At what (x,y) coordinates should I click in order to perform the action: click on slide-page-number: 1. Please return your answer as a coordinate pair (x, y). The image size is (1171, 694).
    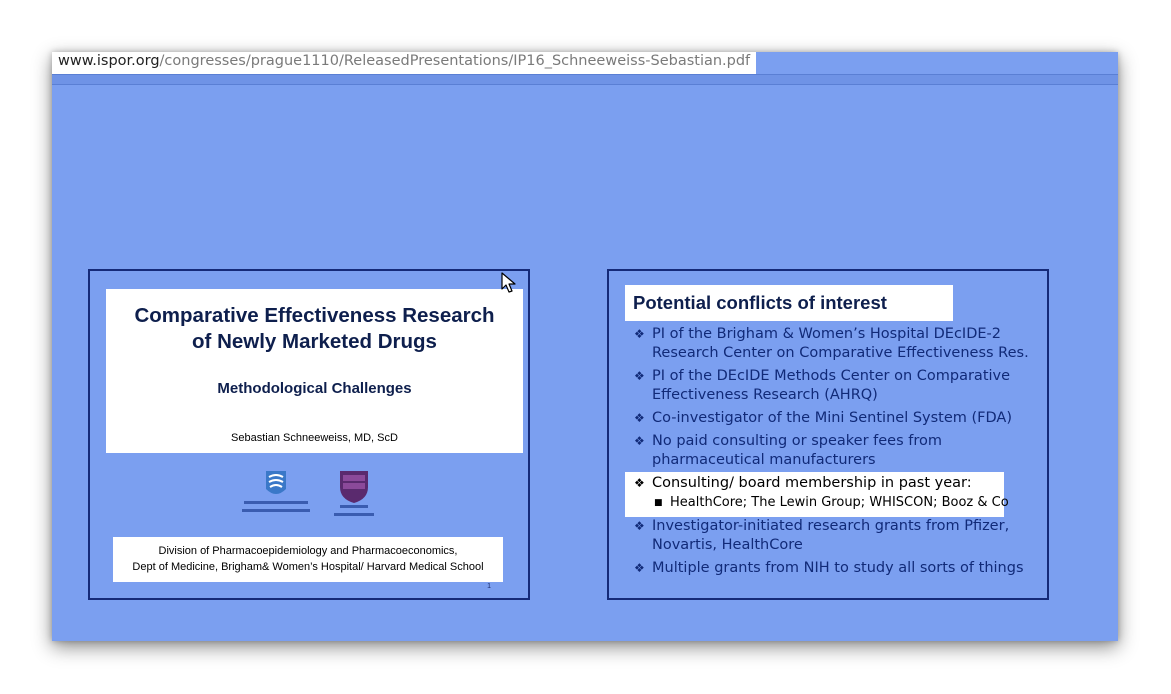
    Looking at the image, I should click on (489, 586).